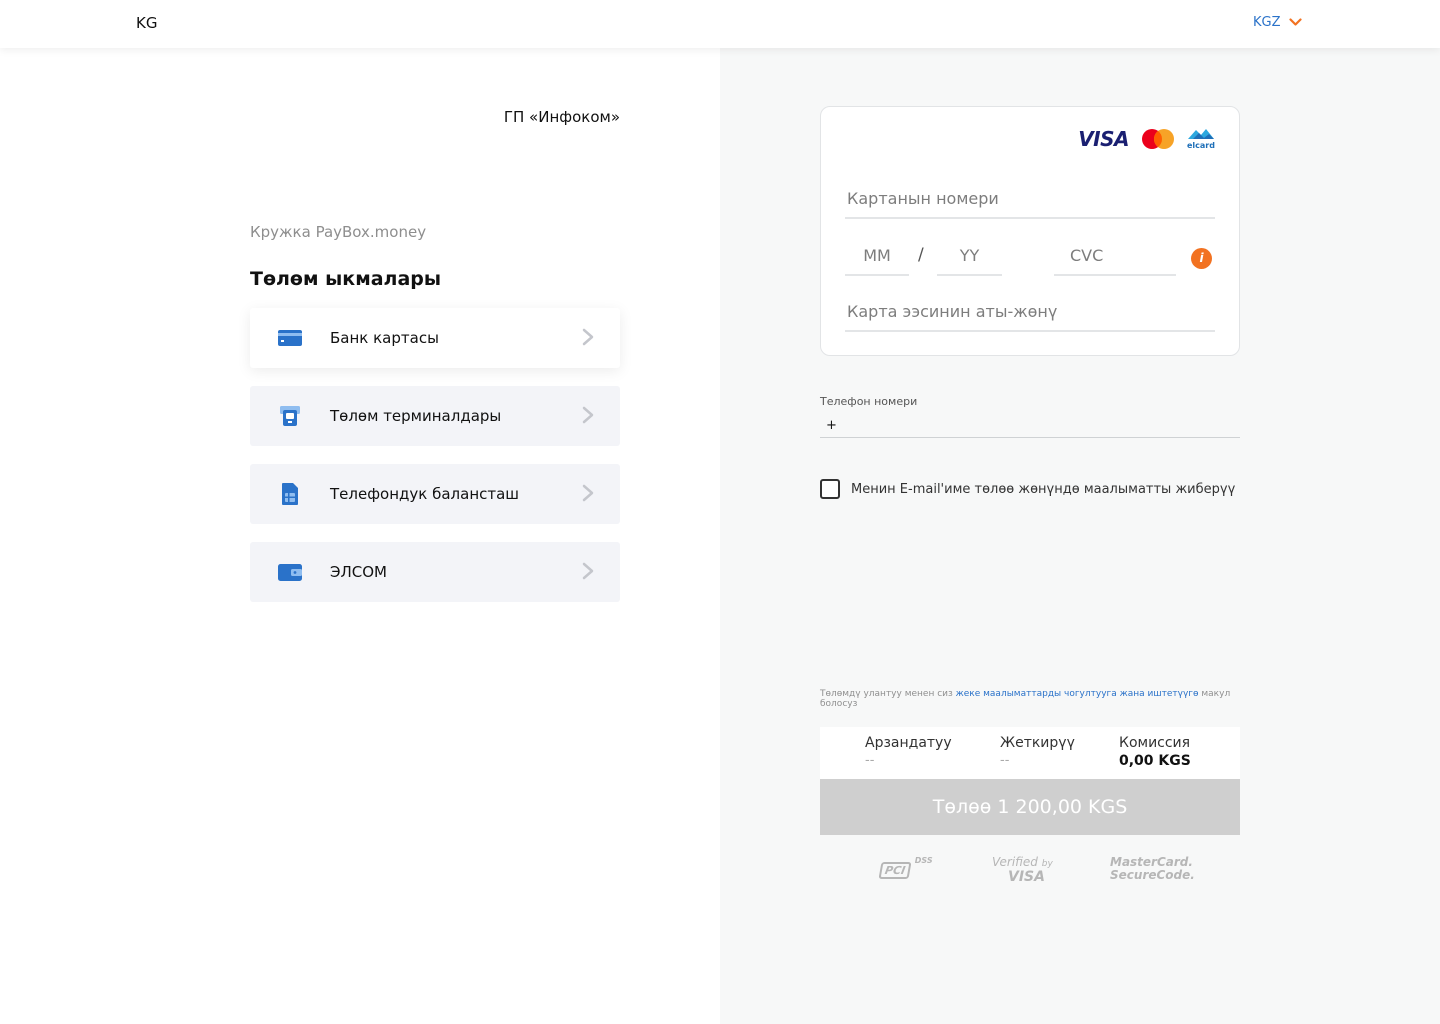 The image size is (1440, 1024). I want to click on mastercard-securecode-badge: MasterCard. SecureCode., so click(1152, 868).